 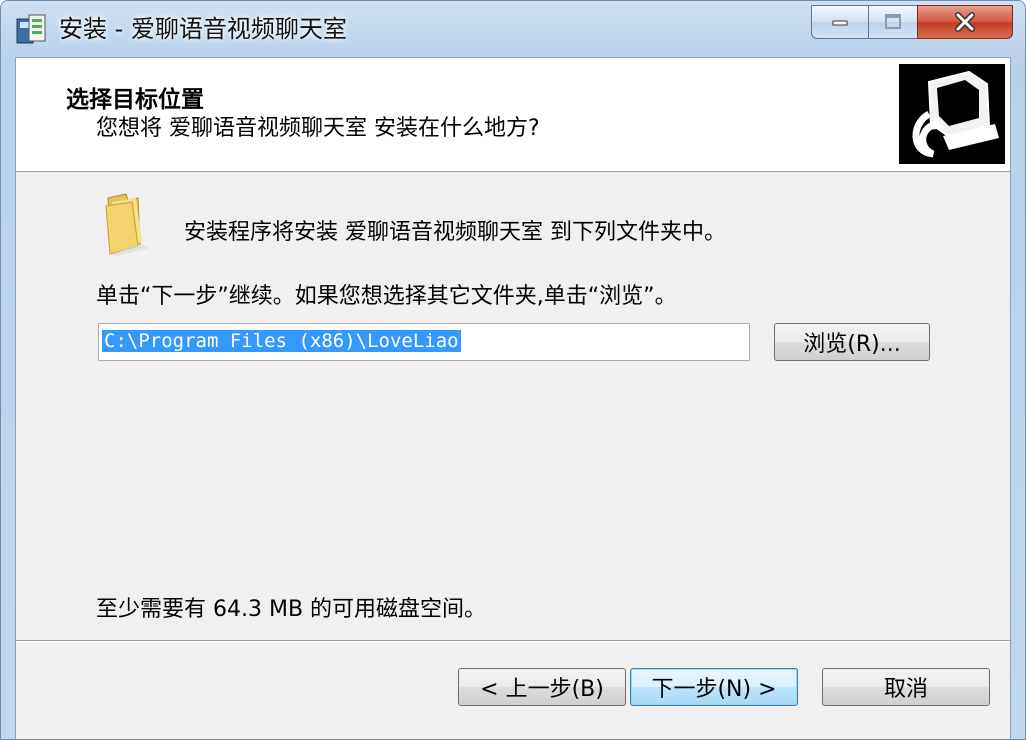 What do you see at coordinates (513, 641) in the screenshot?
I see `footer-divider` at bounding box center [513, 641].